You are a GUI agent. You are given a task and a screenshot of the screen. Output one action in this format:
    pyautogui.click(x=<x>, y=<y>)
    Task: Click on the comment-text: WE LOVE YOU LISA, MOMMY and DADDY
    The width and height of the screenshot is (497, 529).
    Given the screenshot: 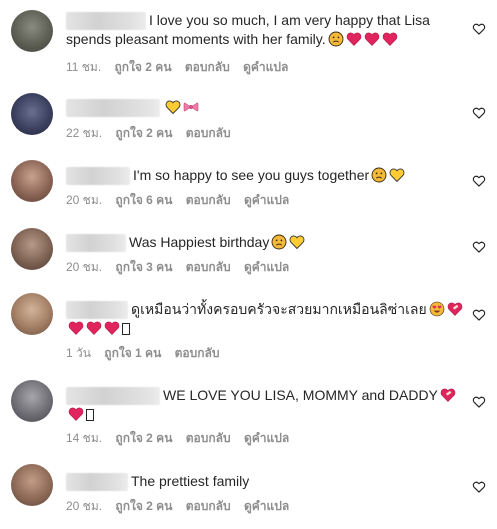 What is the action you would take?
    pyautogui.click(x=266, y=405)
    